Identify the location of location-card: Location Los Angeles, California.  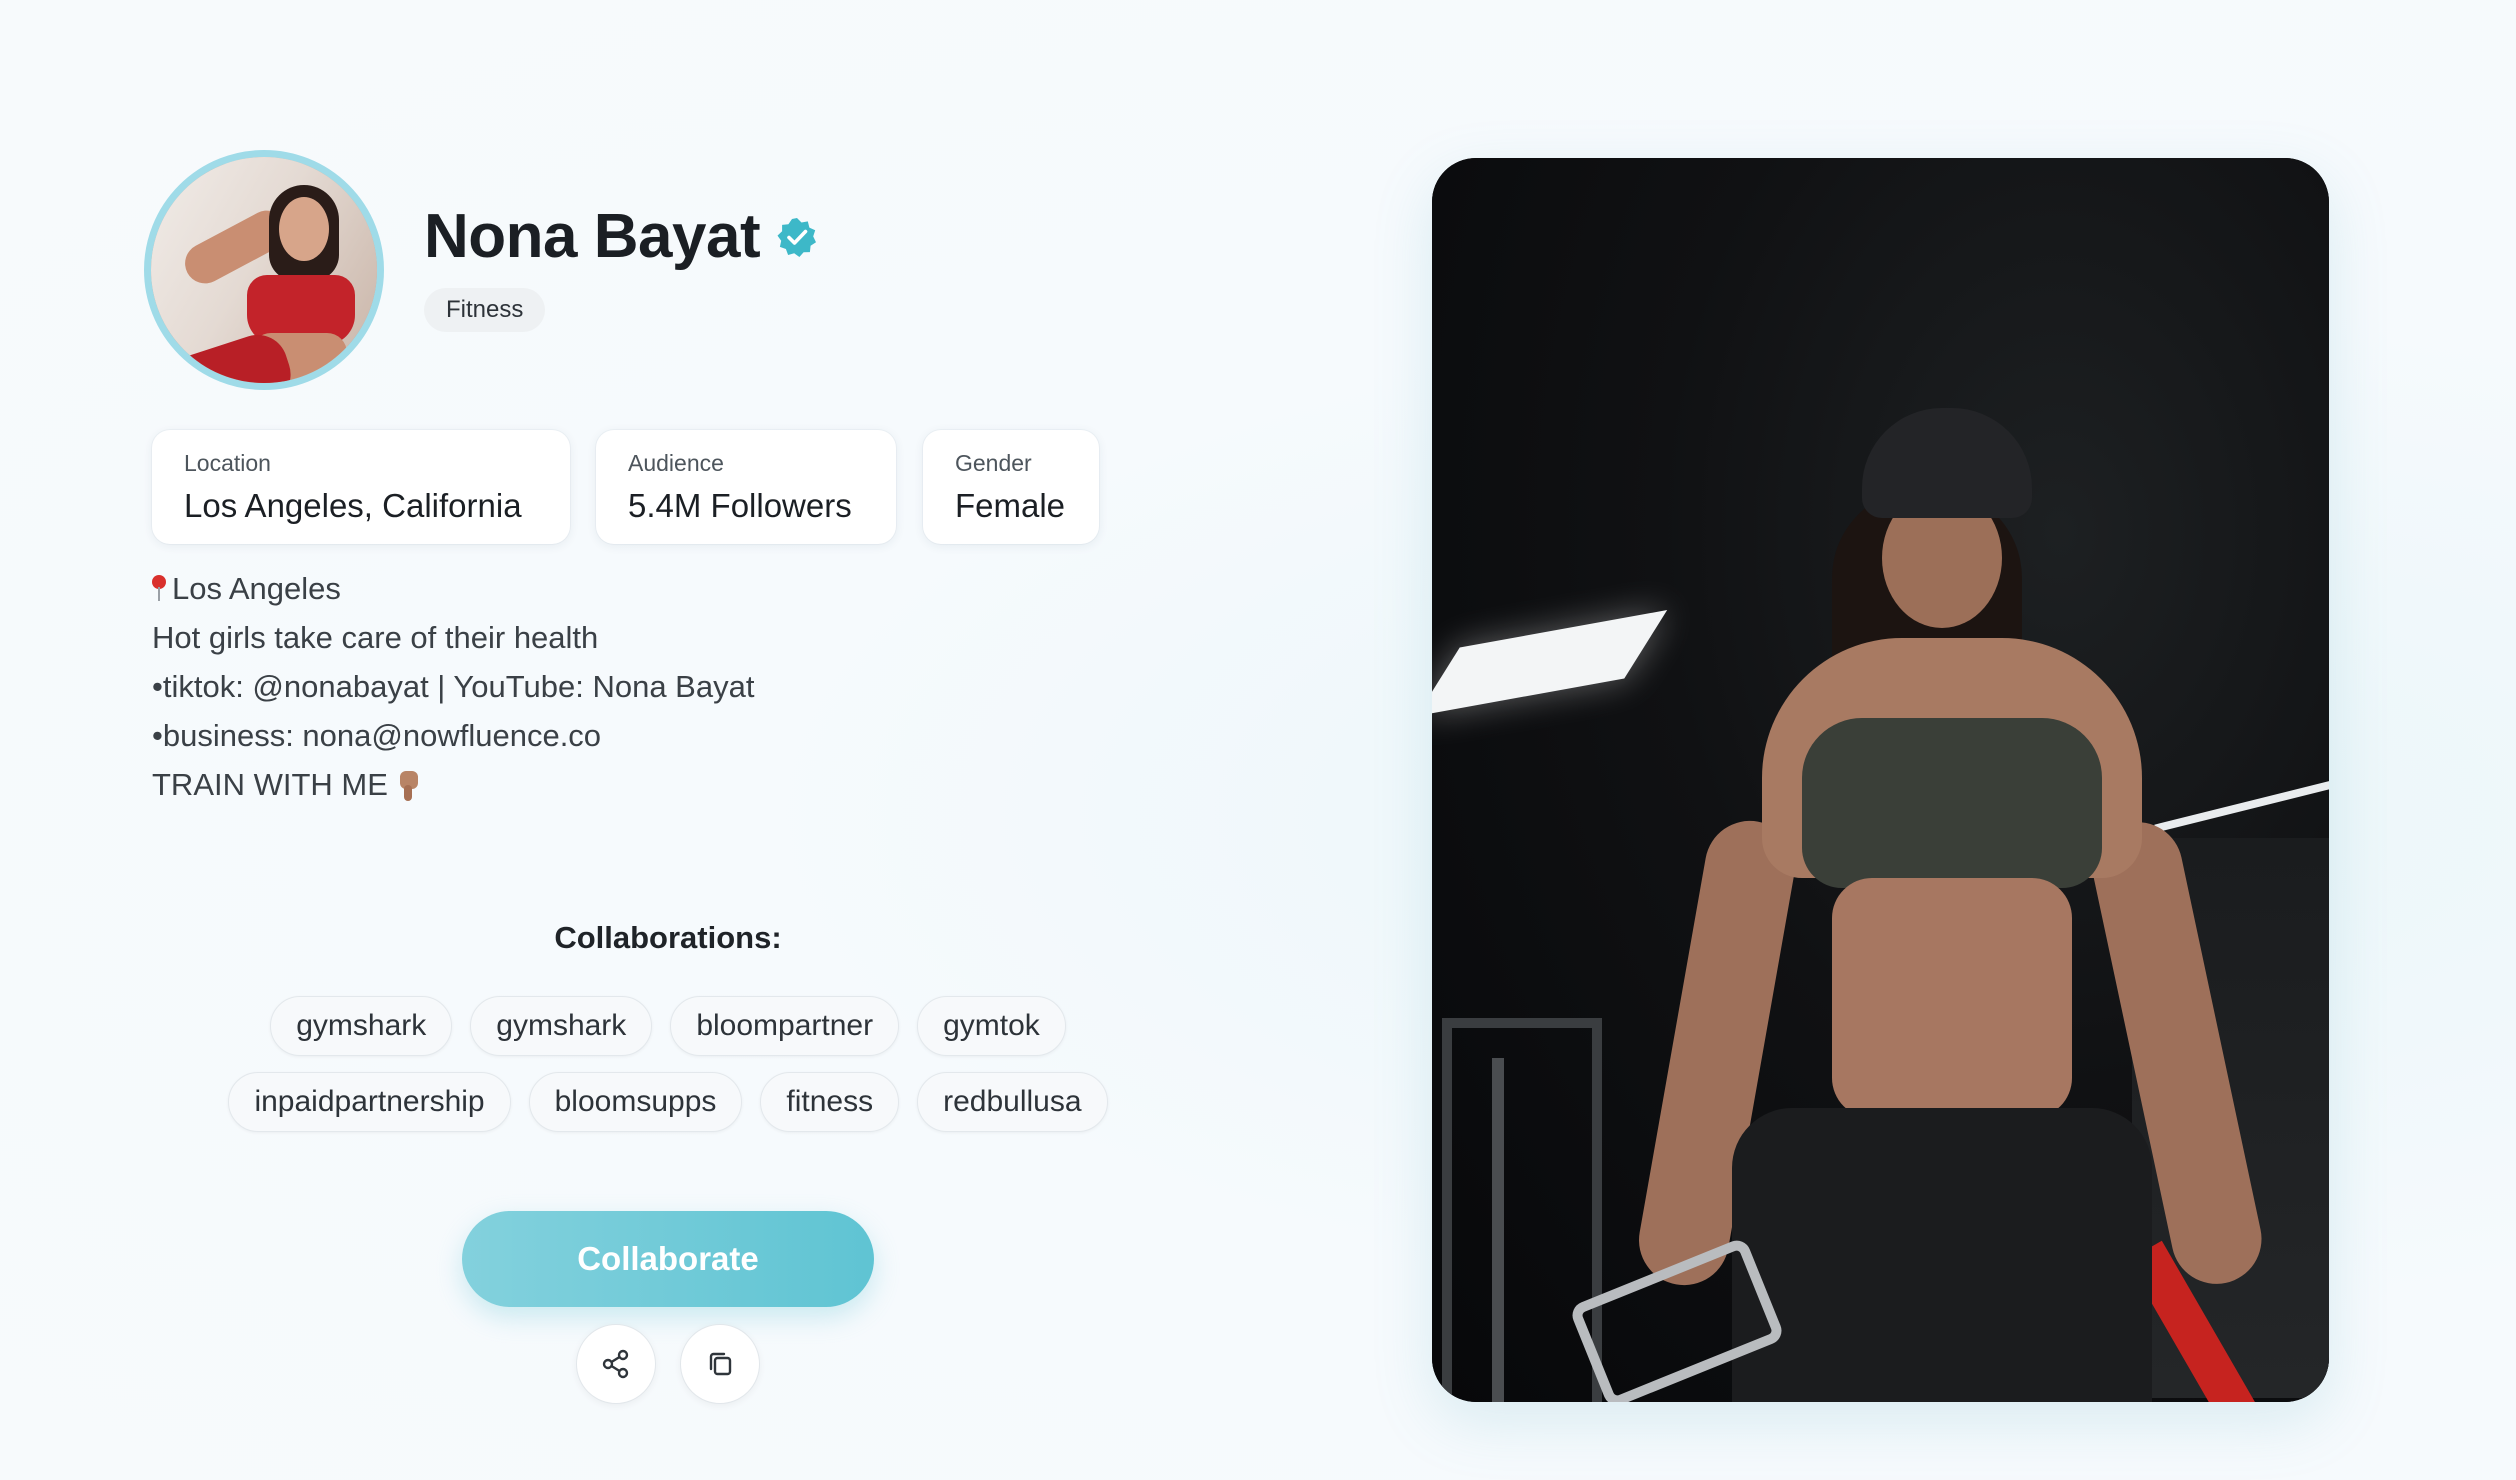
(361, 487).